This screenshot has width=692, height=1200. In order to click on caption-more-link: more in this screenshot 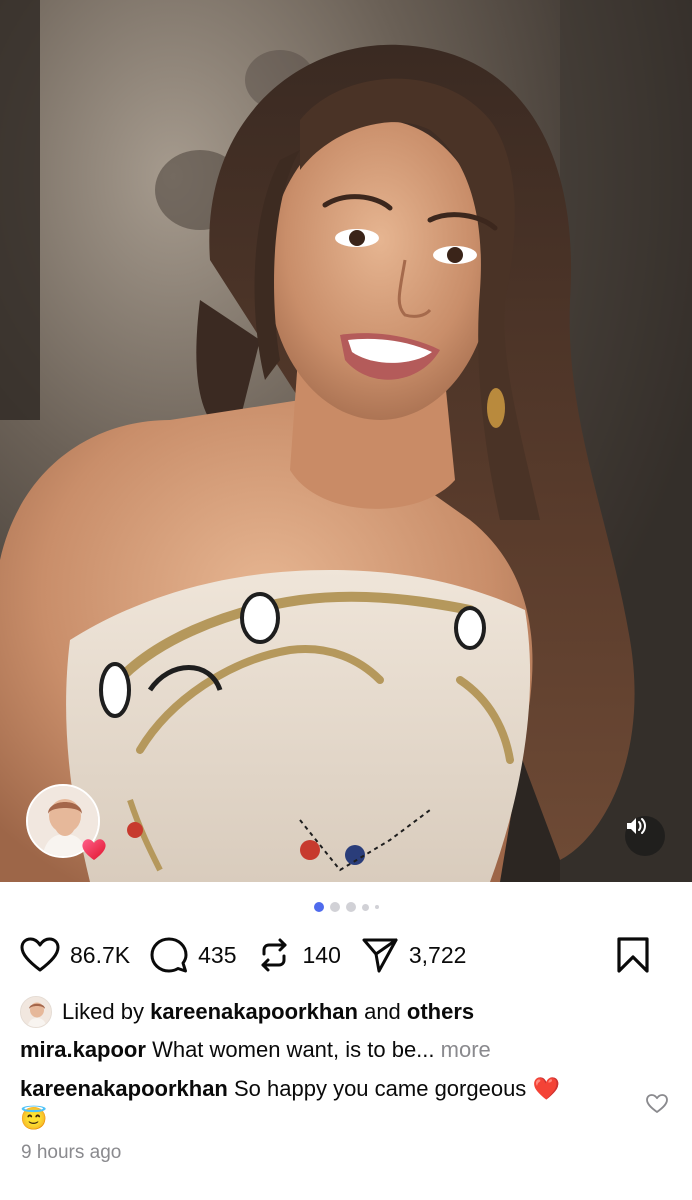, I will do `click(466, 1049)`.